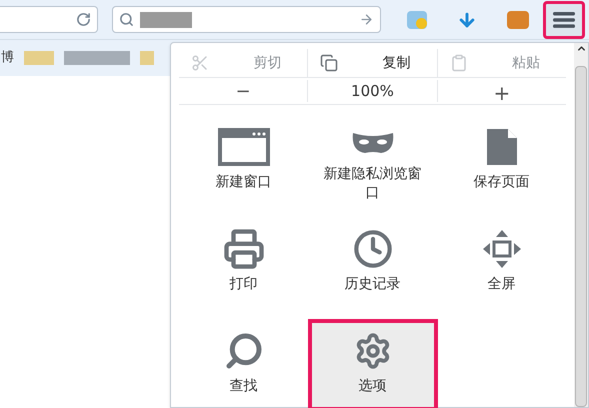 This screenshot has height=408, width=589. I want to click on search-field, so click(247, 19).